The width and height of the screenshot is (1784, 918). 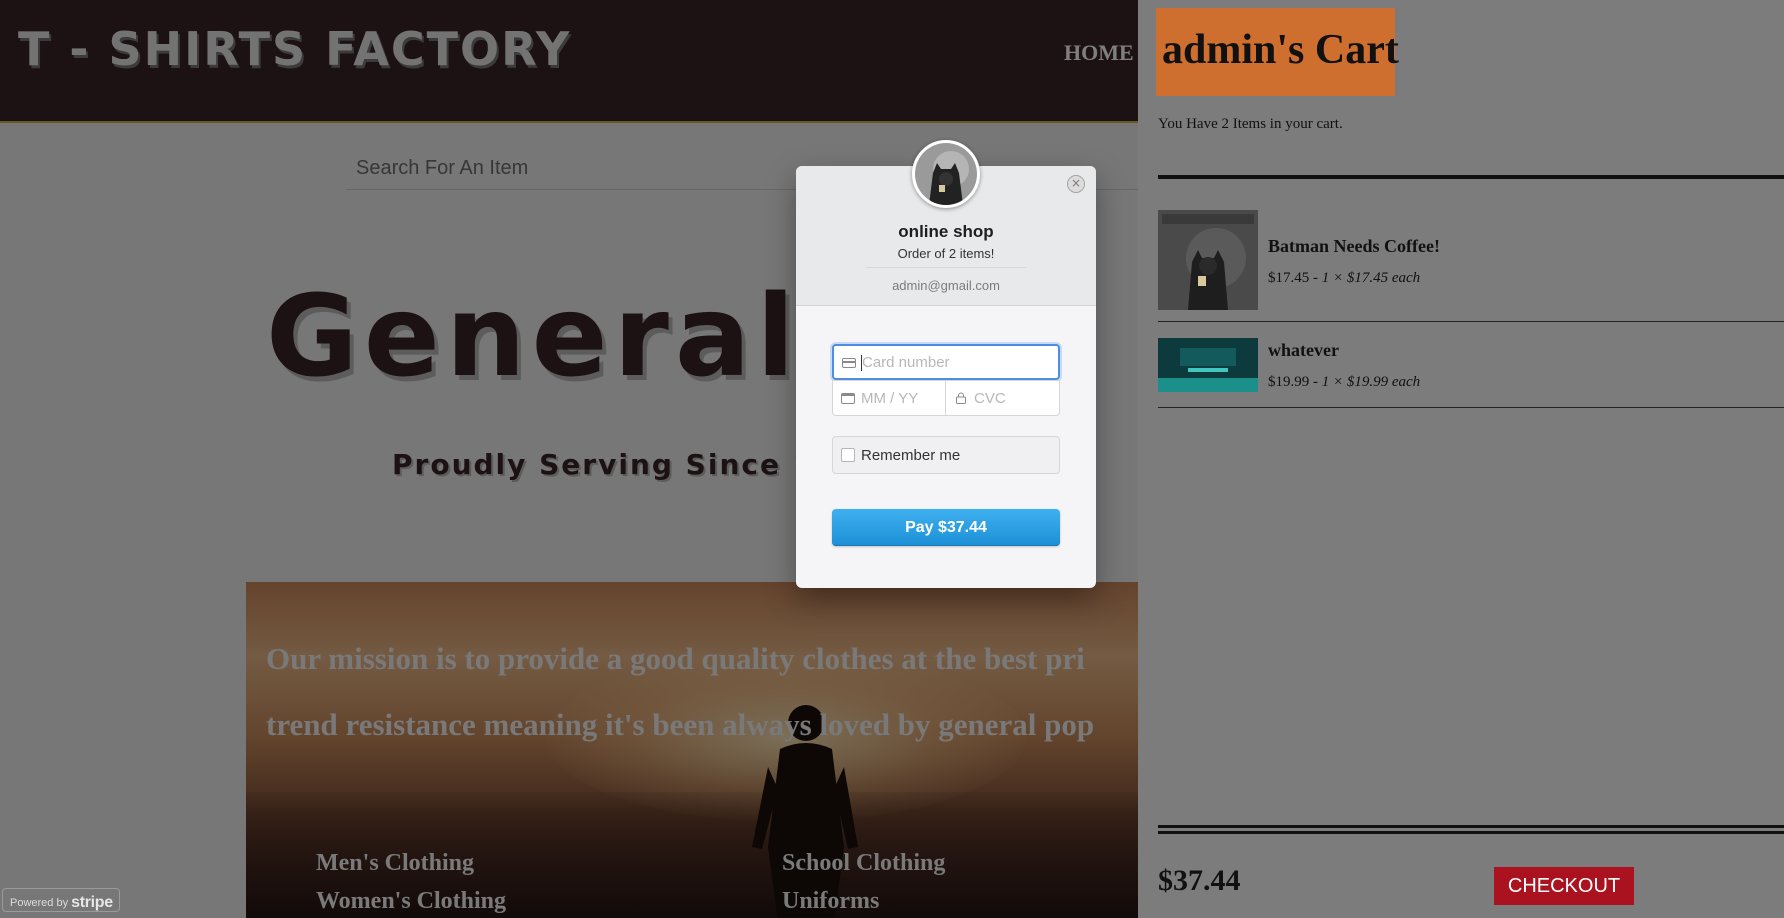 I want to click on powered-by-label: Powered by, so click(x=39, y=903).